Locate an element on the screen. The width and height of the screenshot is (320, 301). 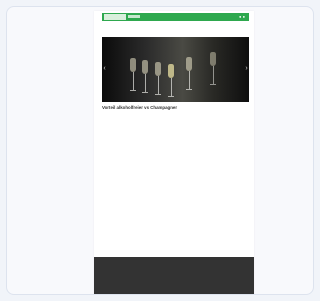
chevron-right-icon: › is located at coordinates (246, 69).